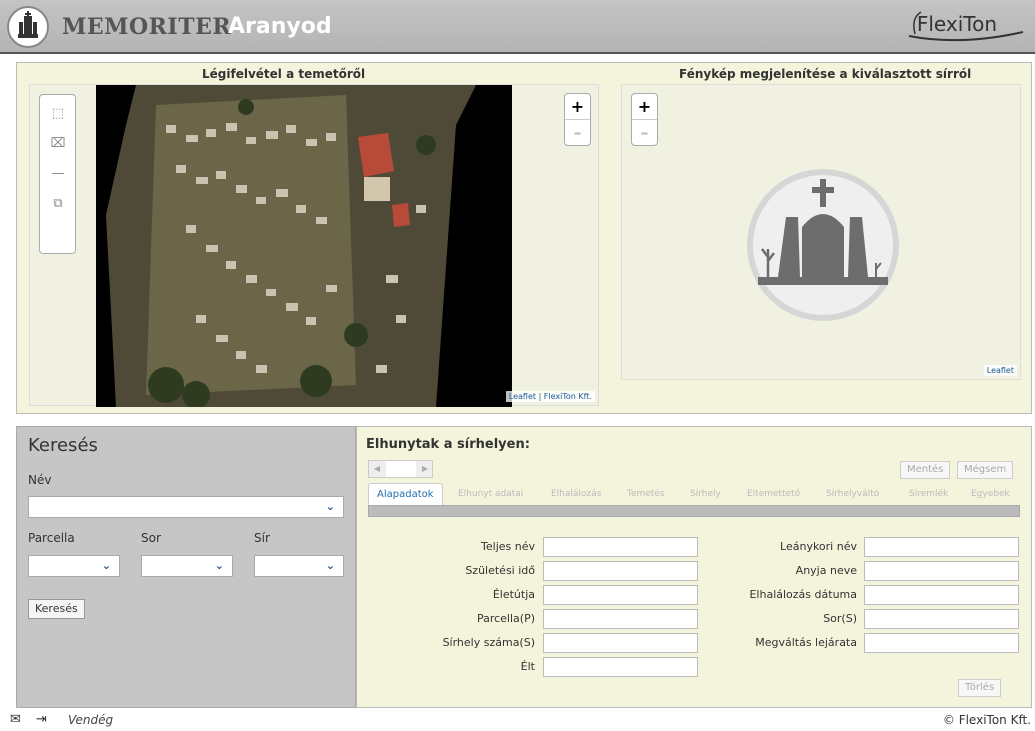 The image size is (1035, 731). Describe the element at coordinates (620, 643) in the screenshot. I see `grave-number-input` at that location.